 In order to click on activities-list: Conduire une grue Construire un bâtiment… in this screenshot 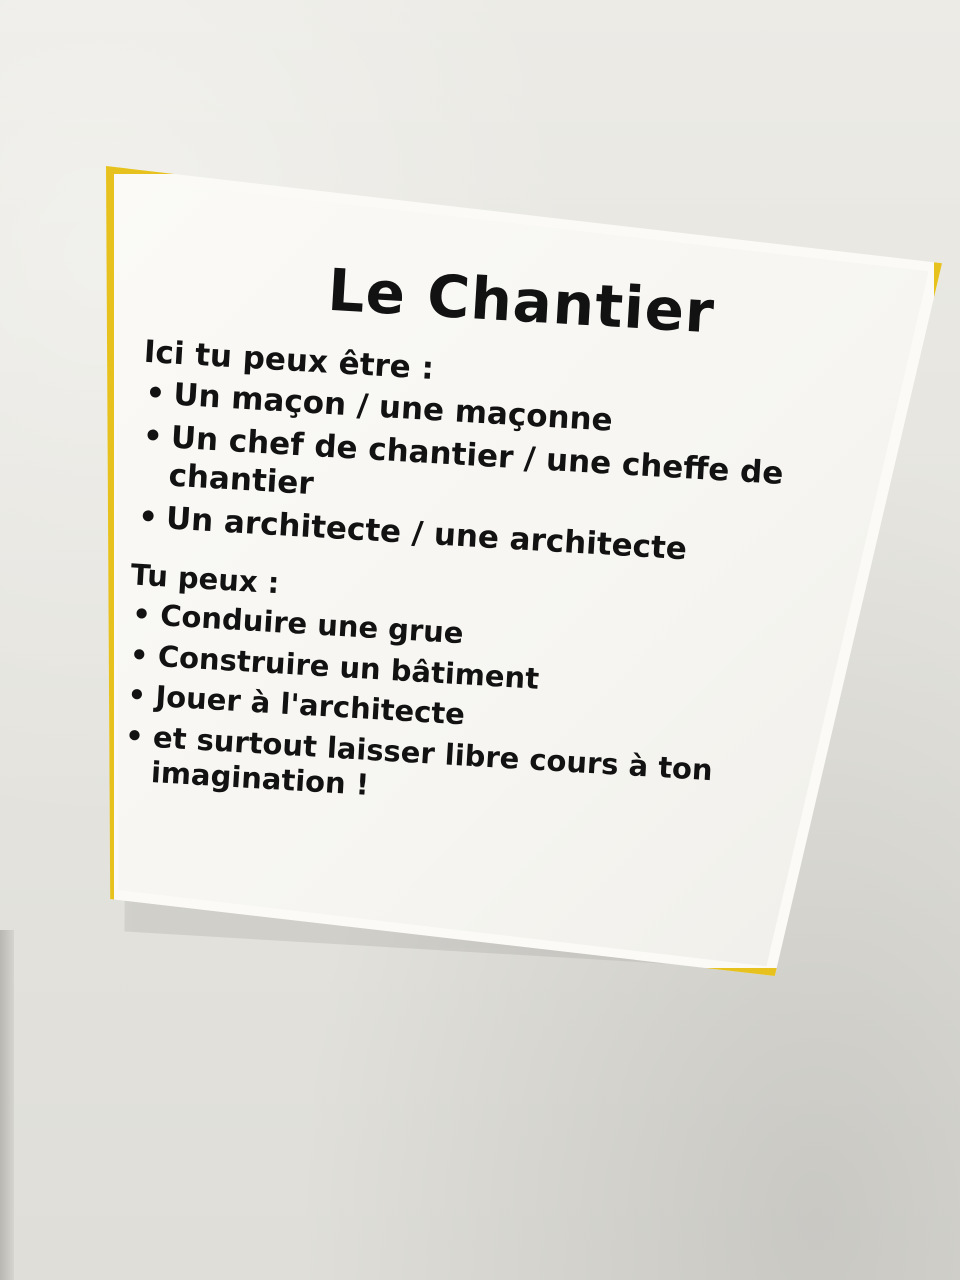, I will do `click(448, 711)`.